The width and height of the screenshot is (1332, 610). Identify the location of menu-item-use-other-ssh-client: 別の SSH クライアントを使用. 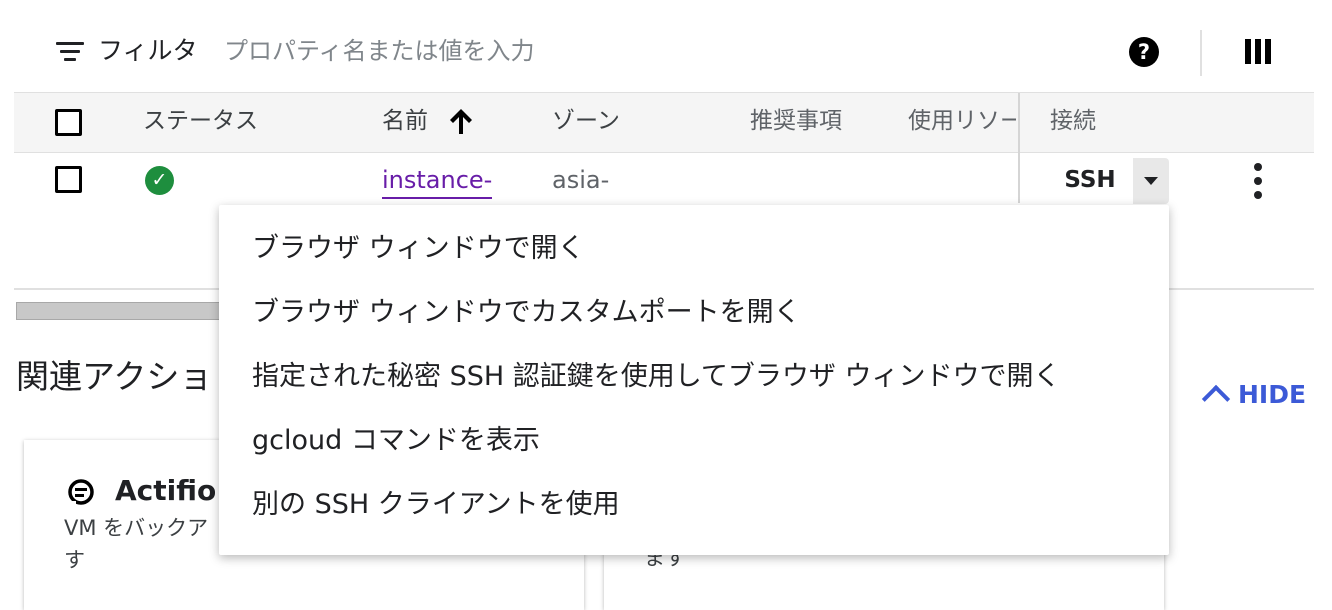
(702, 505).